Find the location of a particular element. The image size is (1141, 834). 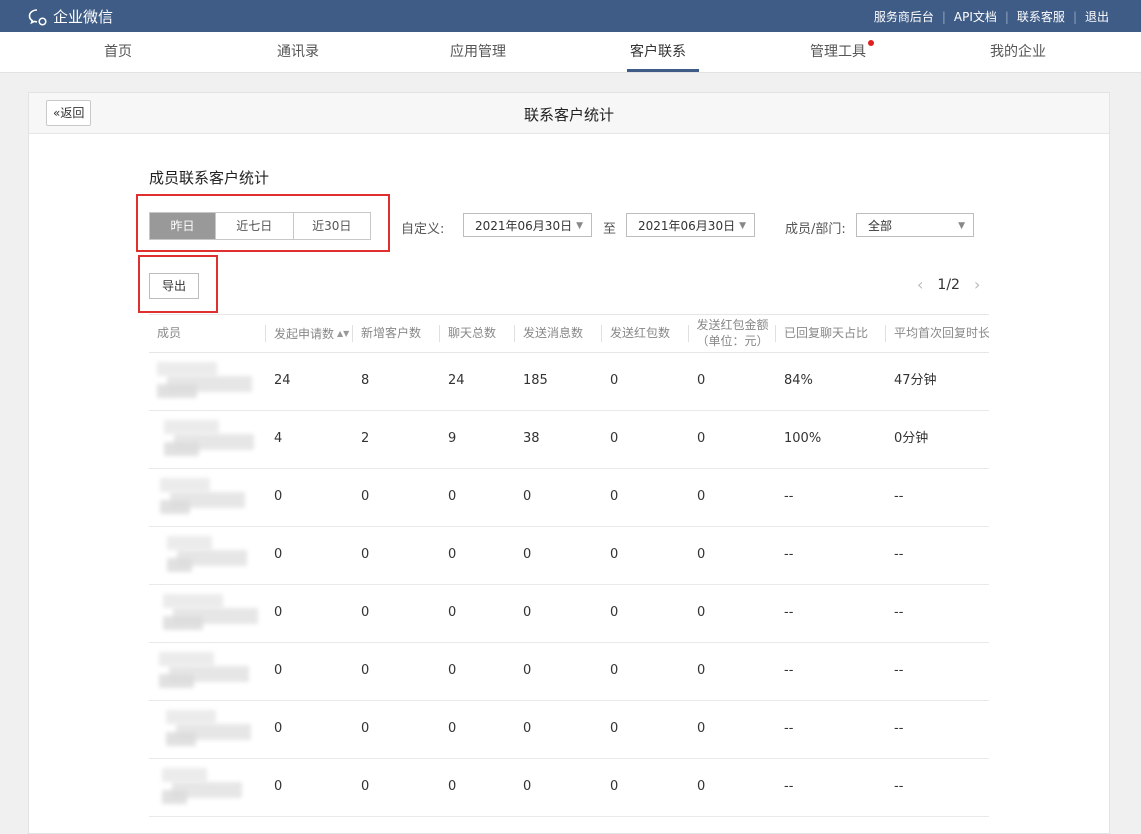

link-api-docs: API文档 is located at coordinates (975, 16).